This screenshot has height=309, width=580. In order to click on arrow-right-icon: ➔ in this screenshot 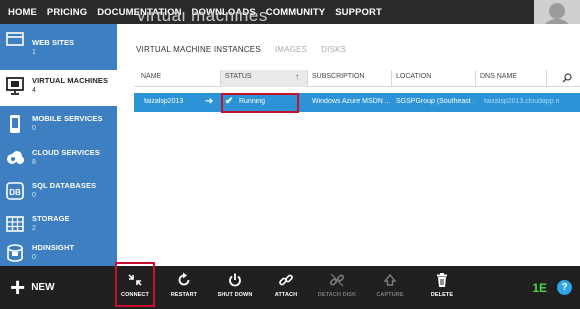, I will do `click(209, 101)`.